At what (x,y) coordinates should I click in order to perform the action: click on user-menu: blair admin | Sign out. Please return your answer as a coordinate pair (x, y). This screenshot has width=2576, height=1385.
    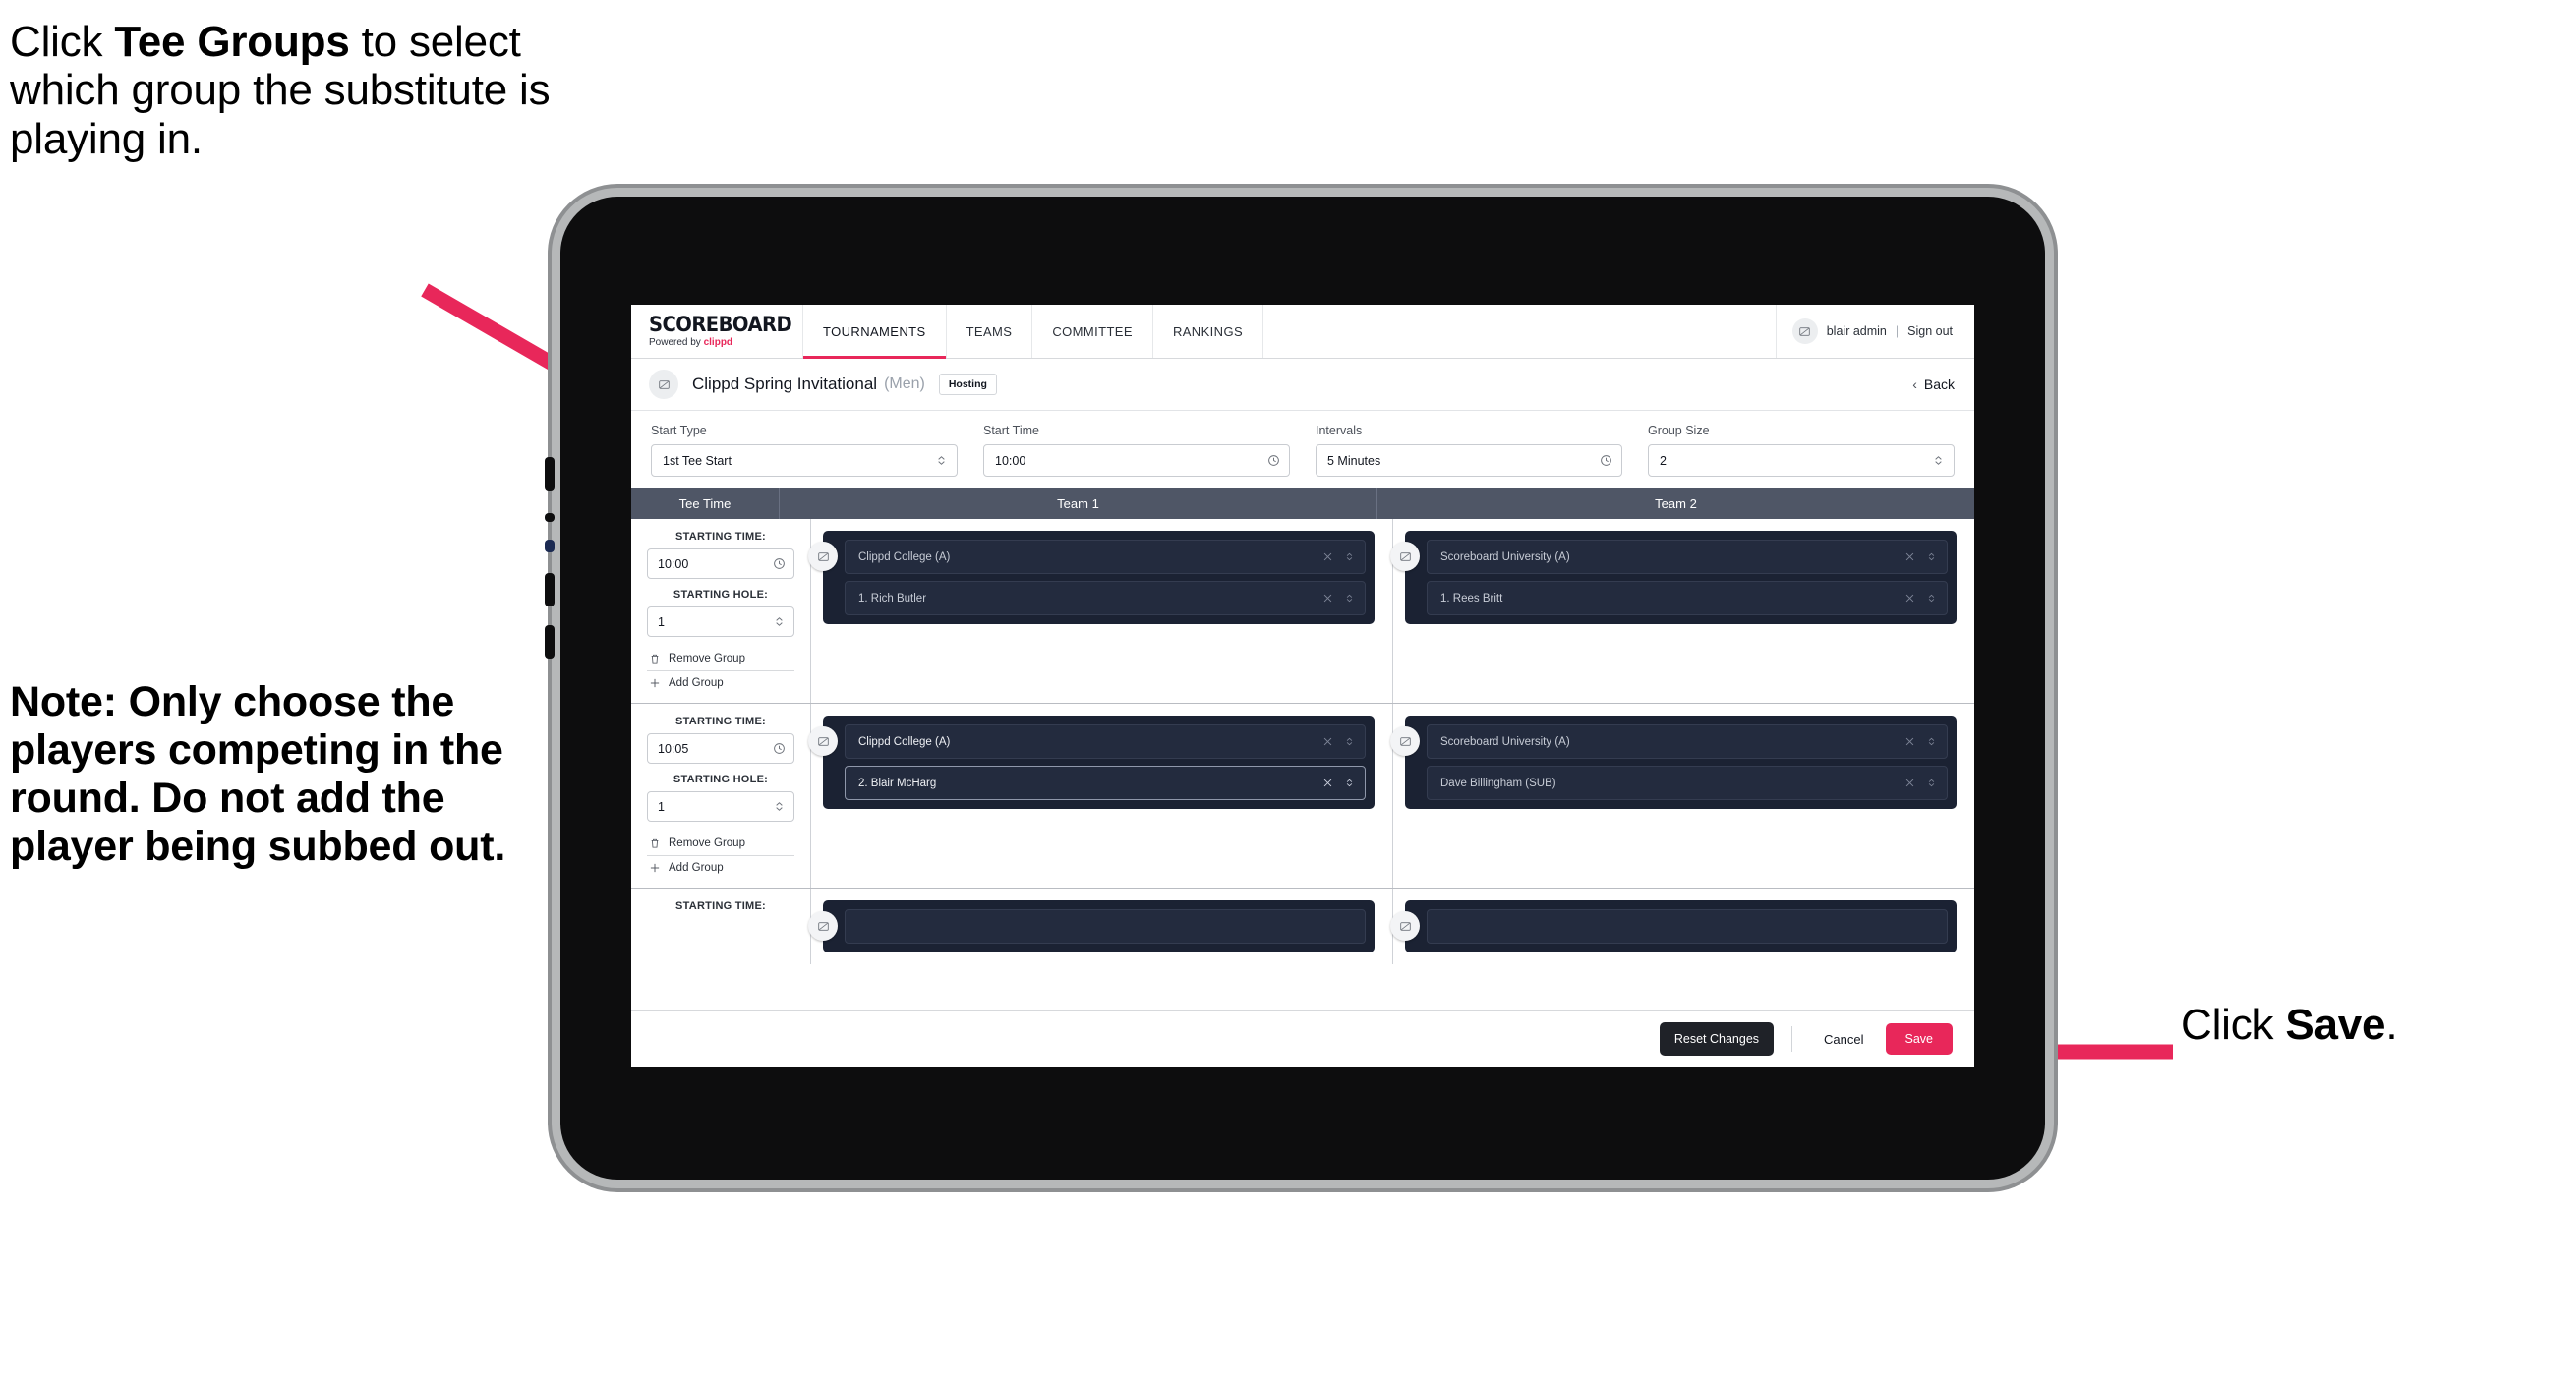
    Looking at the image, I should click on (1875, 332).